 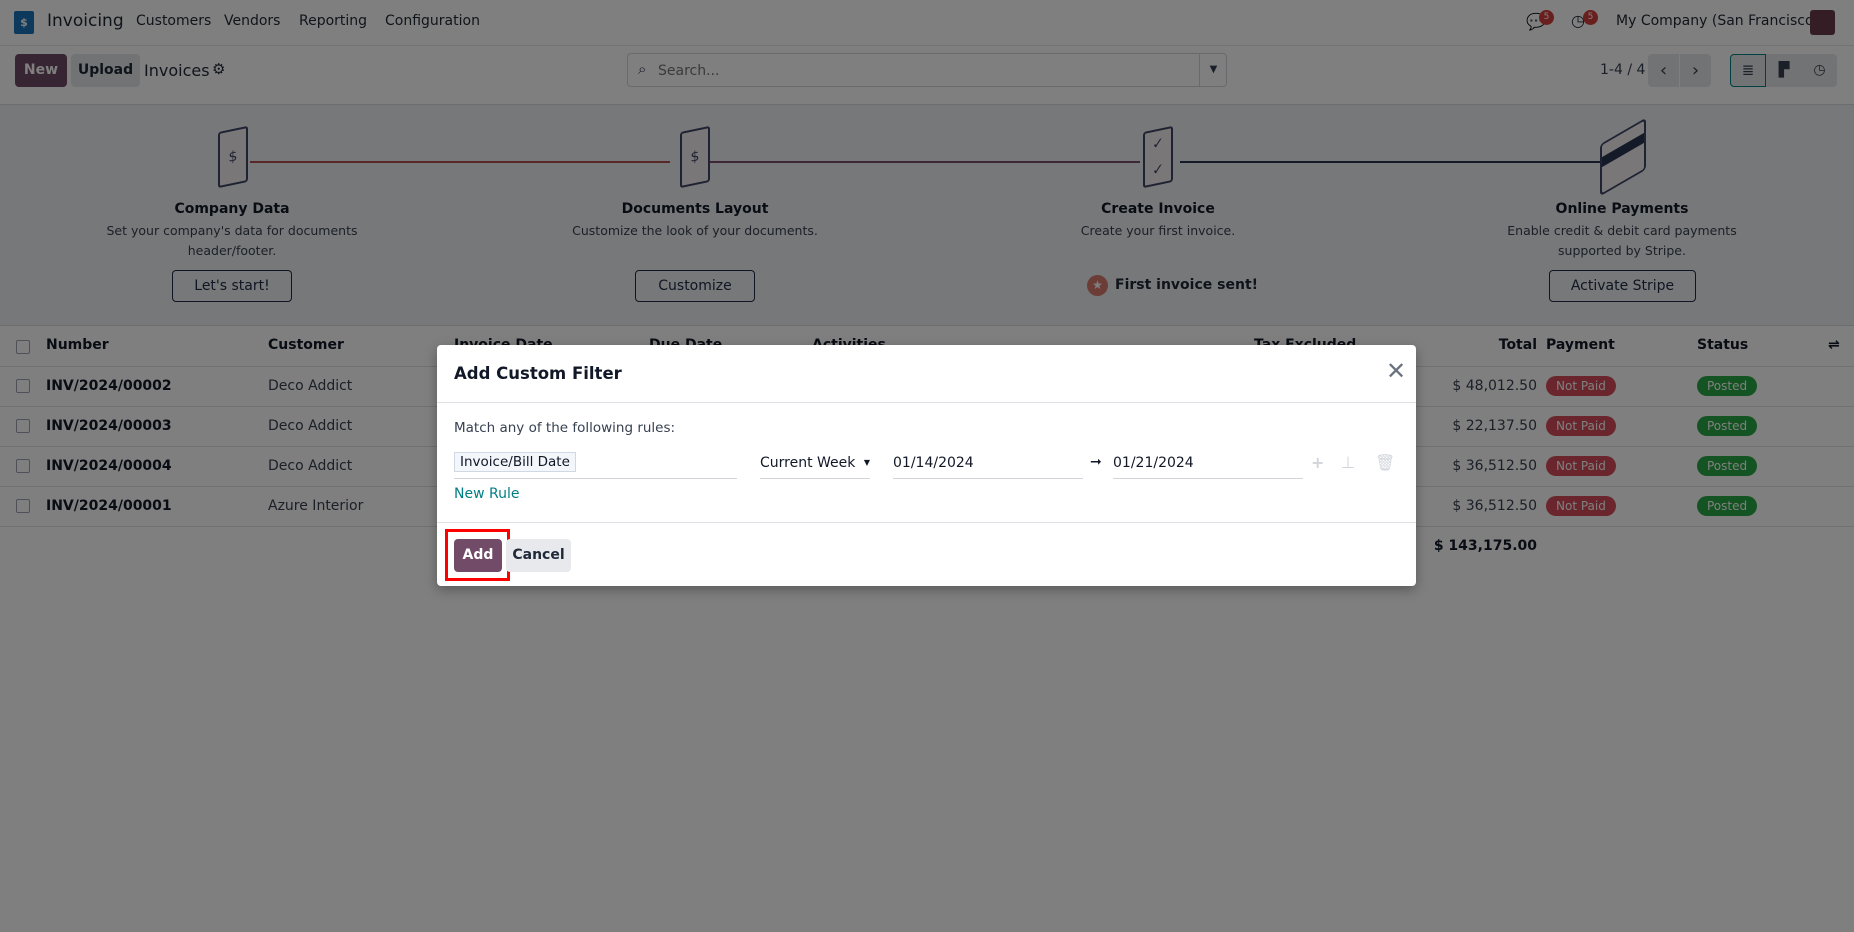 I want to click on rule-date-from-input: 01/14/2024, so click(x=988, y=465).